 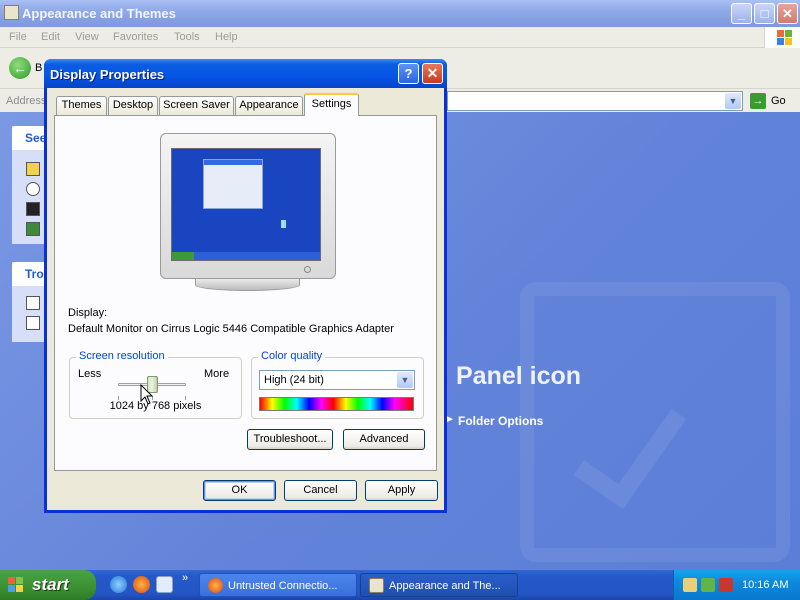 I want to click on color-quality-group: Color quality High (24 bit) ▼, so click(x=337, y=384).